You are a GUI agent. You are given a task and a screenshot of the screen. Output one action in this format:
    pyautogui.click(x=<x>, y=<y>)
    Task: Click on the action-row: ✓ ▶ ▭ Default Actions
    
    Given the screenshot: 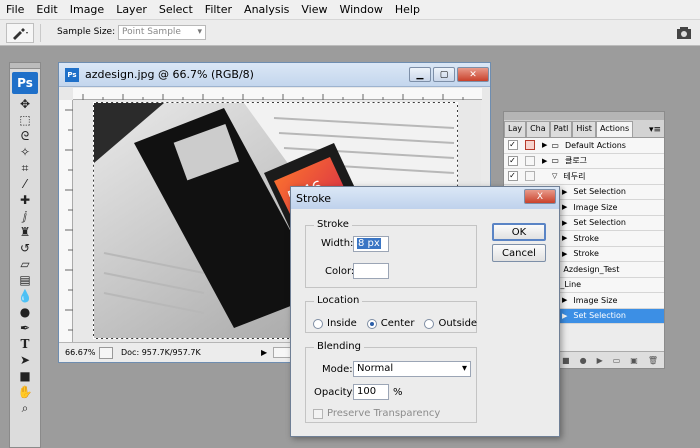 What is the action you would take?
    pyautogui.click(x=584, y=146)
    